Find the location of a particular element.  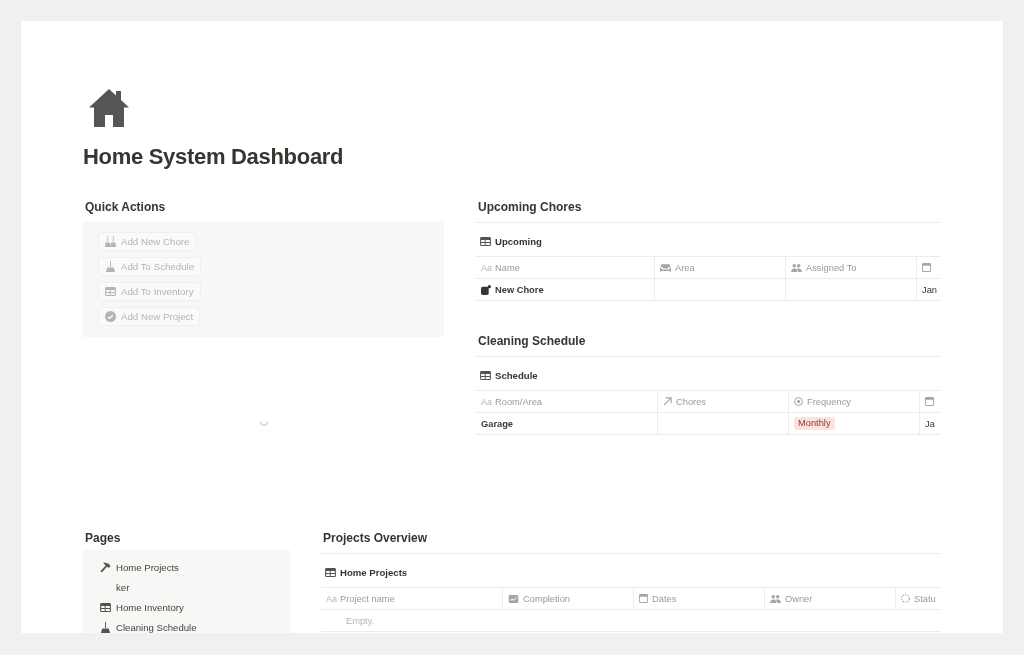

house-icon is located at coordinates (109, 108).